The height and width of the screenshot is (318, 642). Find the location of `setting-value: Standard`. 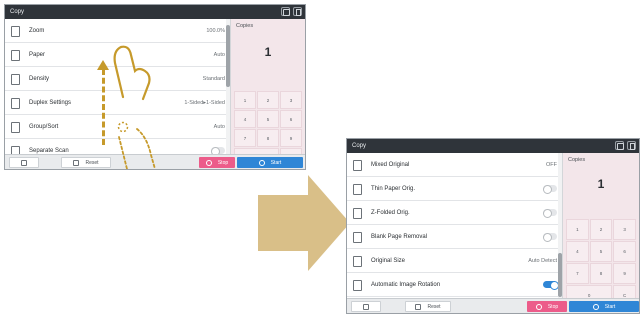

setting-value: Standard is located at coordinates (213, 78).